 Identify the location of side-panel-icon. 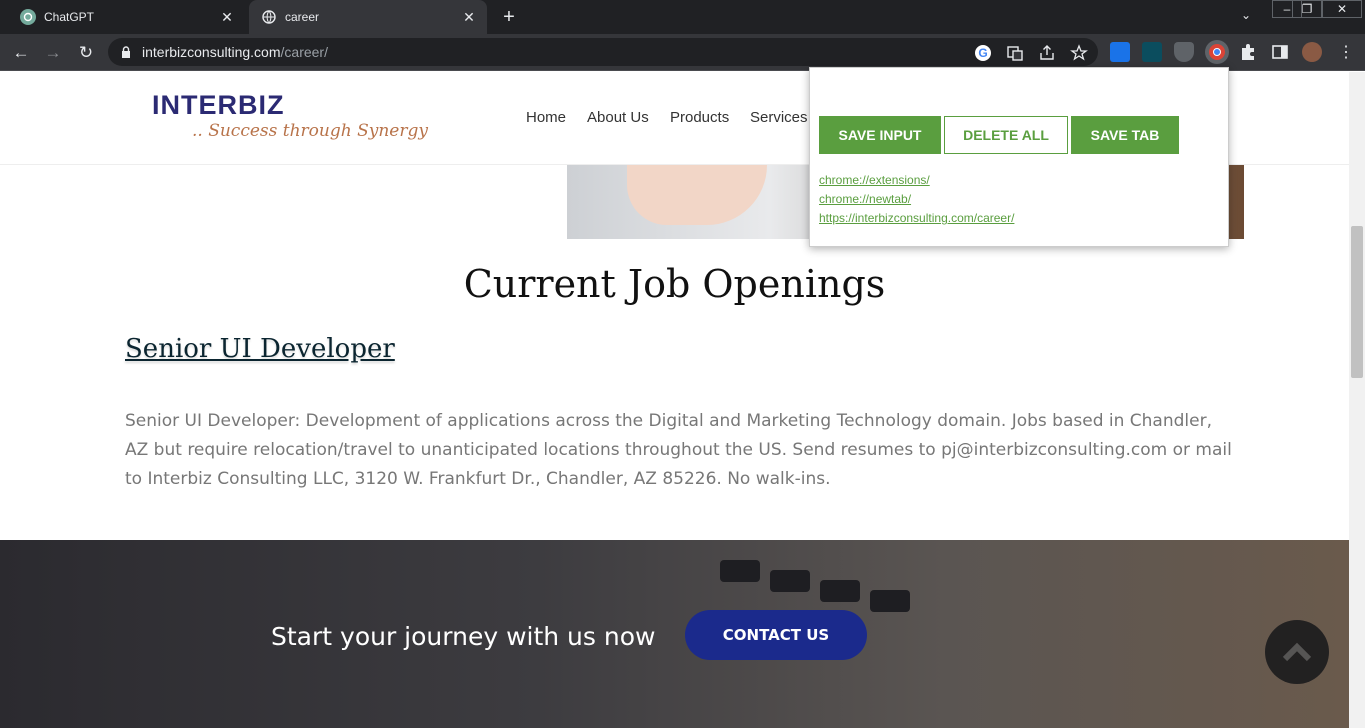
(1280, 52).